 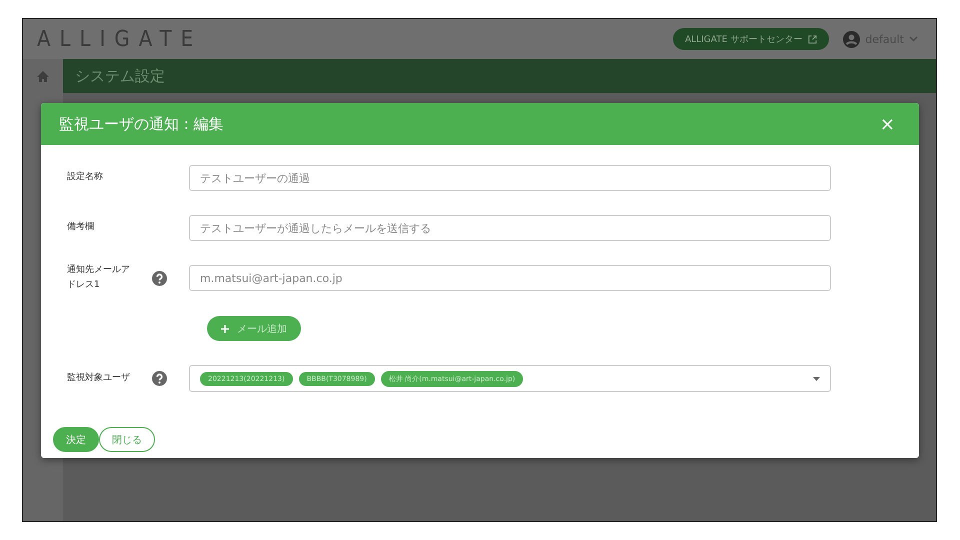 What do you see at coordinates (99, 378) in the screenshot?
I see `field-label: 監視対象ユーザ` at bounding box center [99, 378].